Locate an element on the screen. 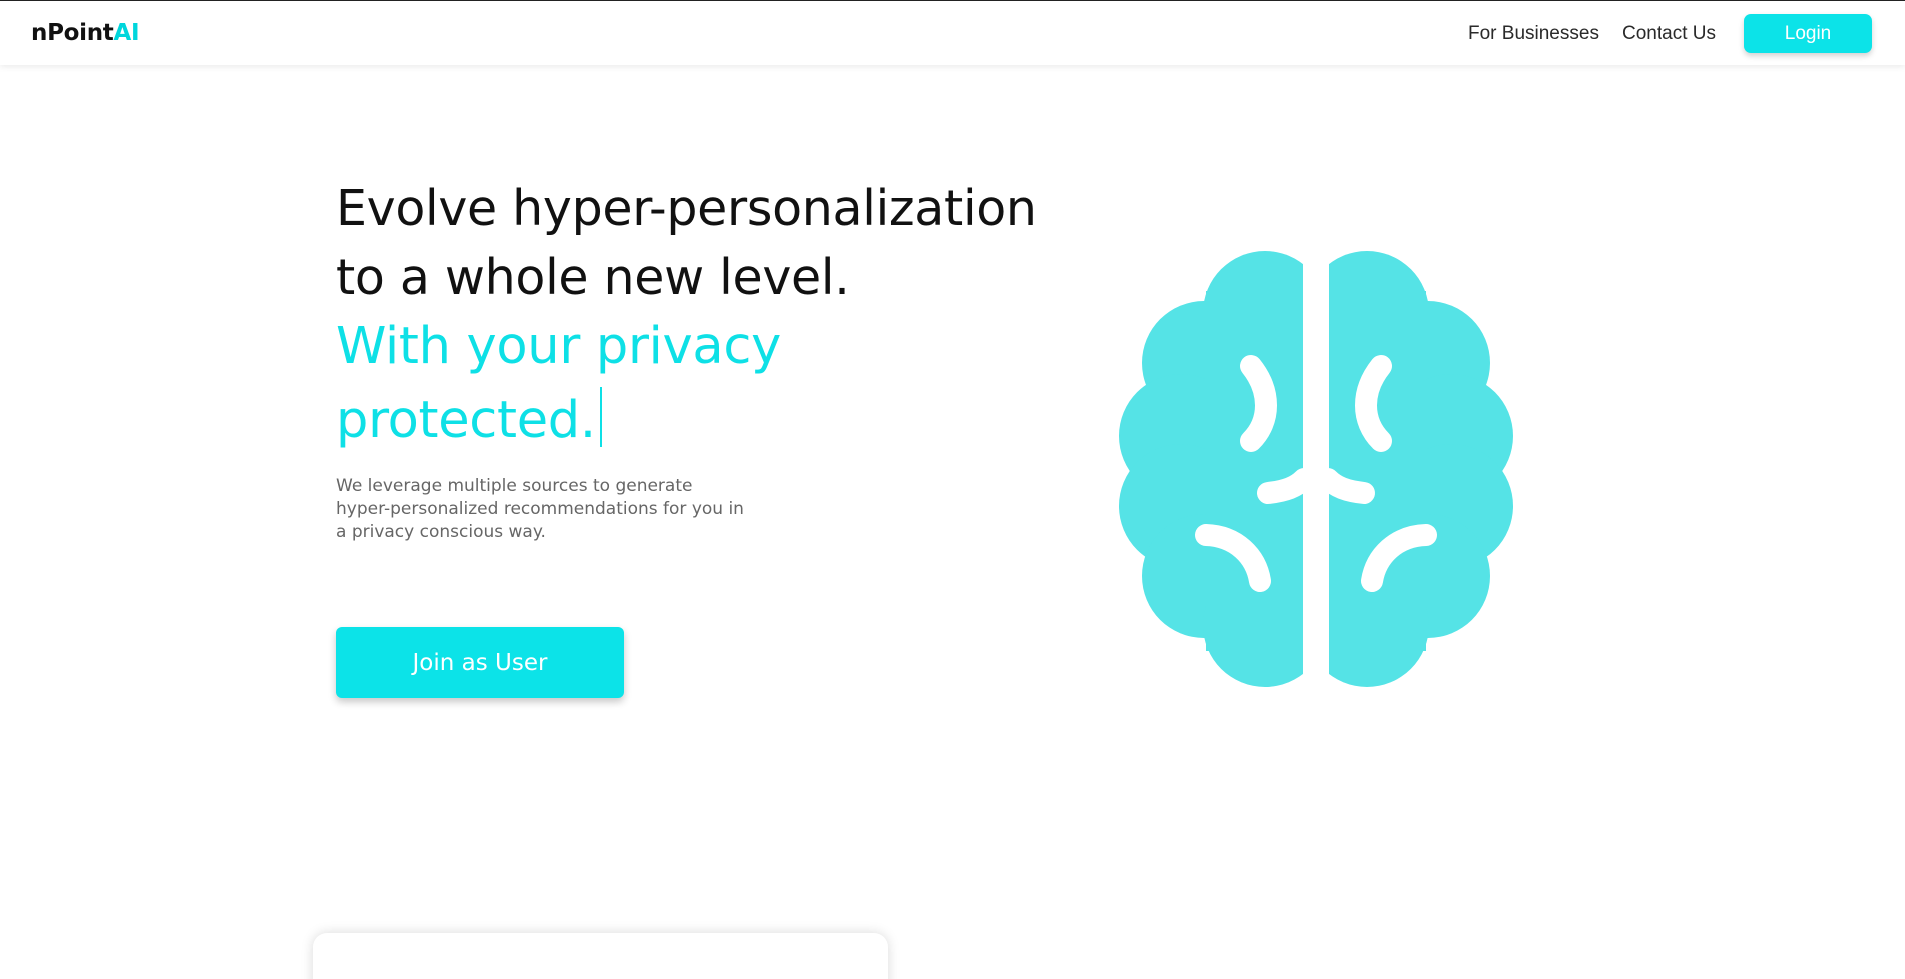  brand-logo: nPointAI is located at coordinates (85, 33).